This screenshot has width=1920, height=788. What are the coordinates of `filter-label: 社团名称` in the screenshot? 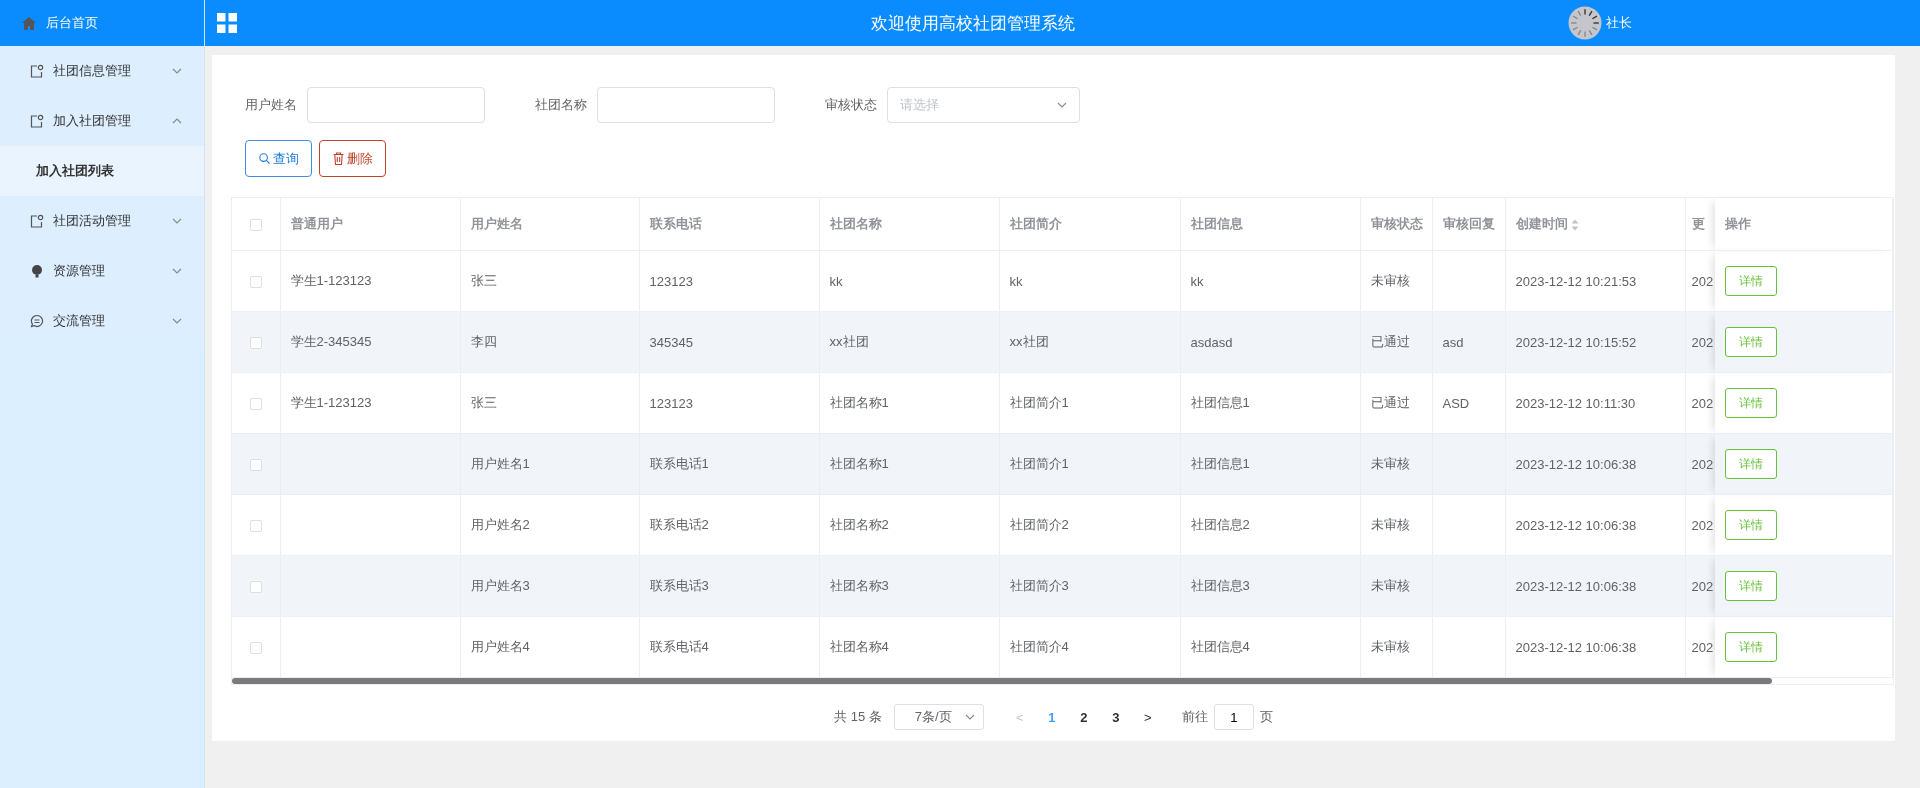 It's located at (561, 105).